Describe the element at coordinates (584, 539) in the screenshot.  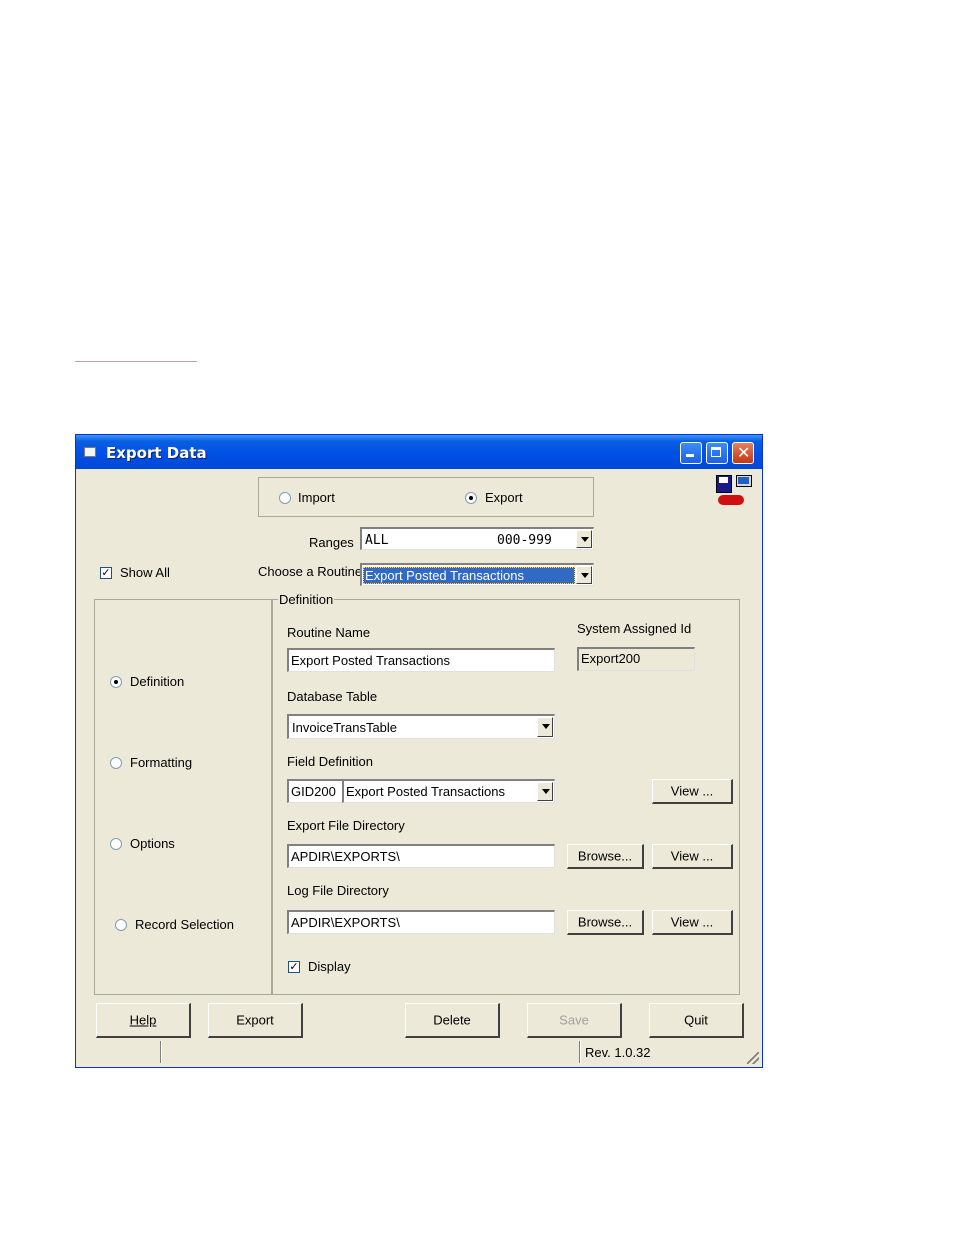
I see `ranges-dropdown-arrow-icon` at that location.